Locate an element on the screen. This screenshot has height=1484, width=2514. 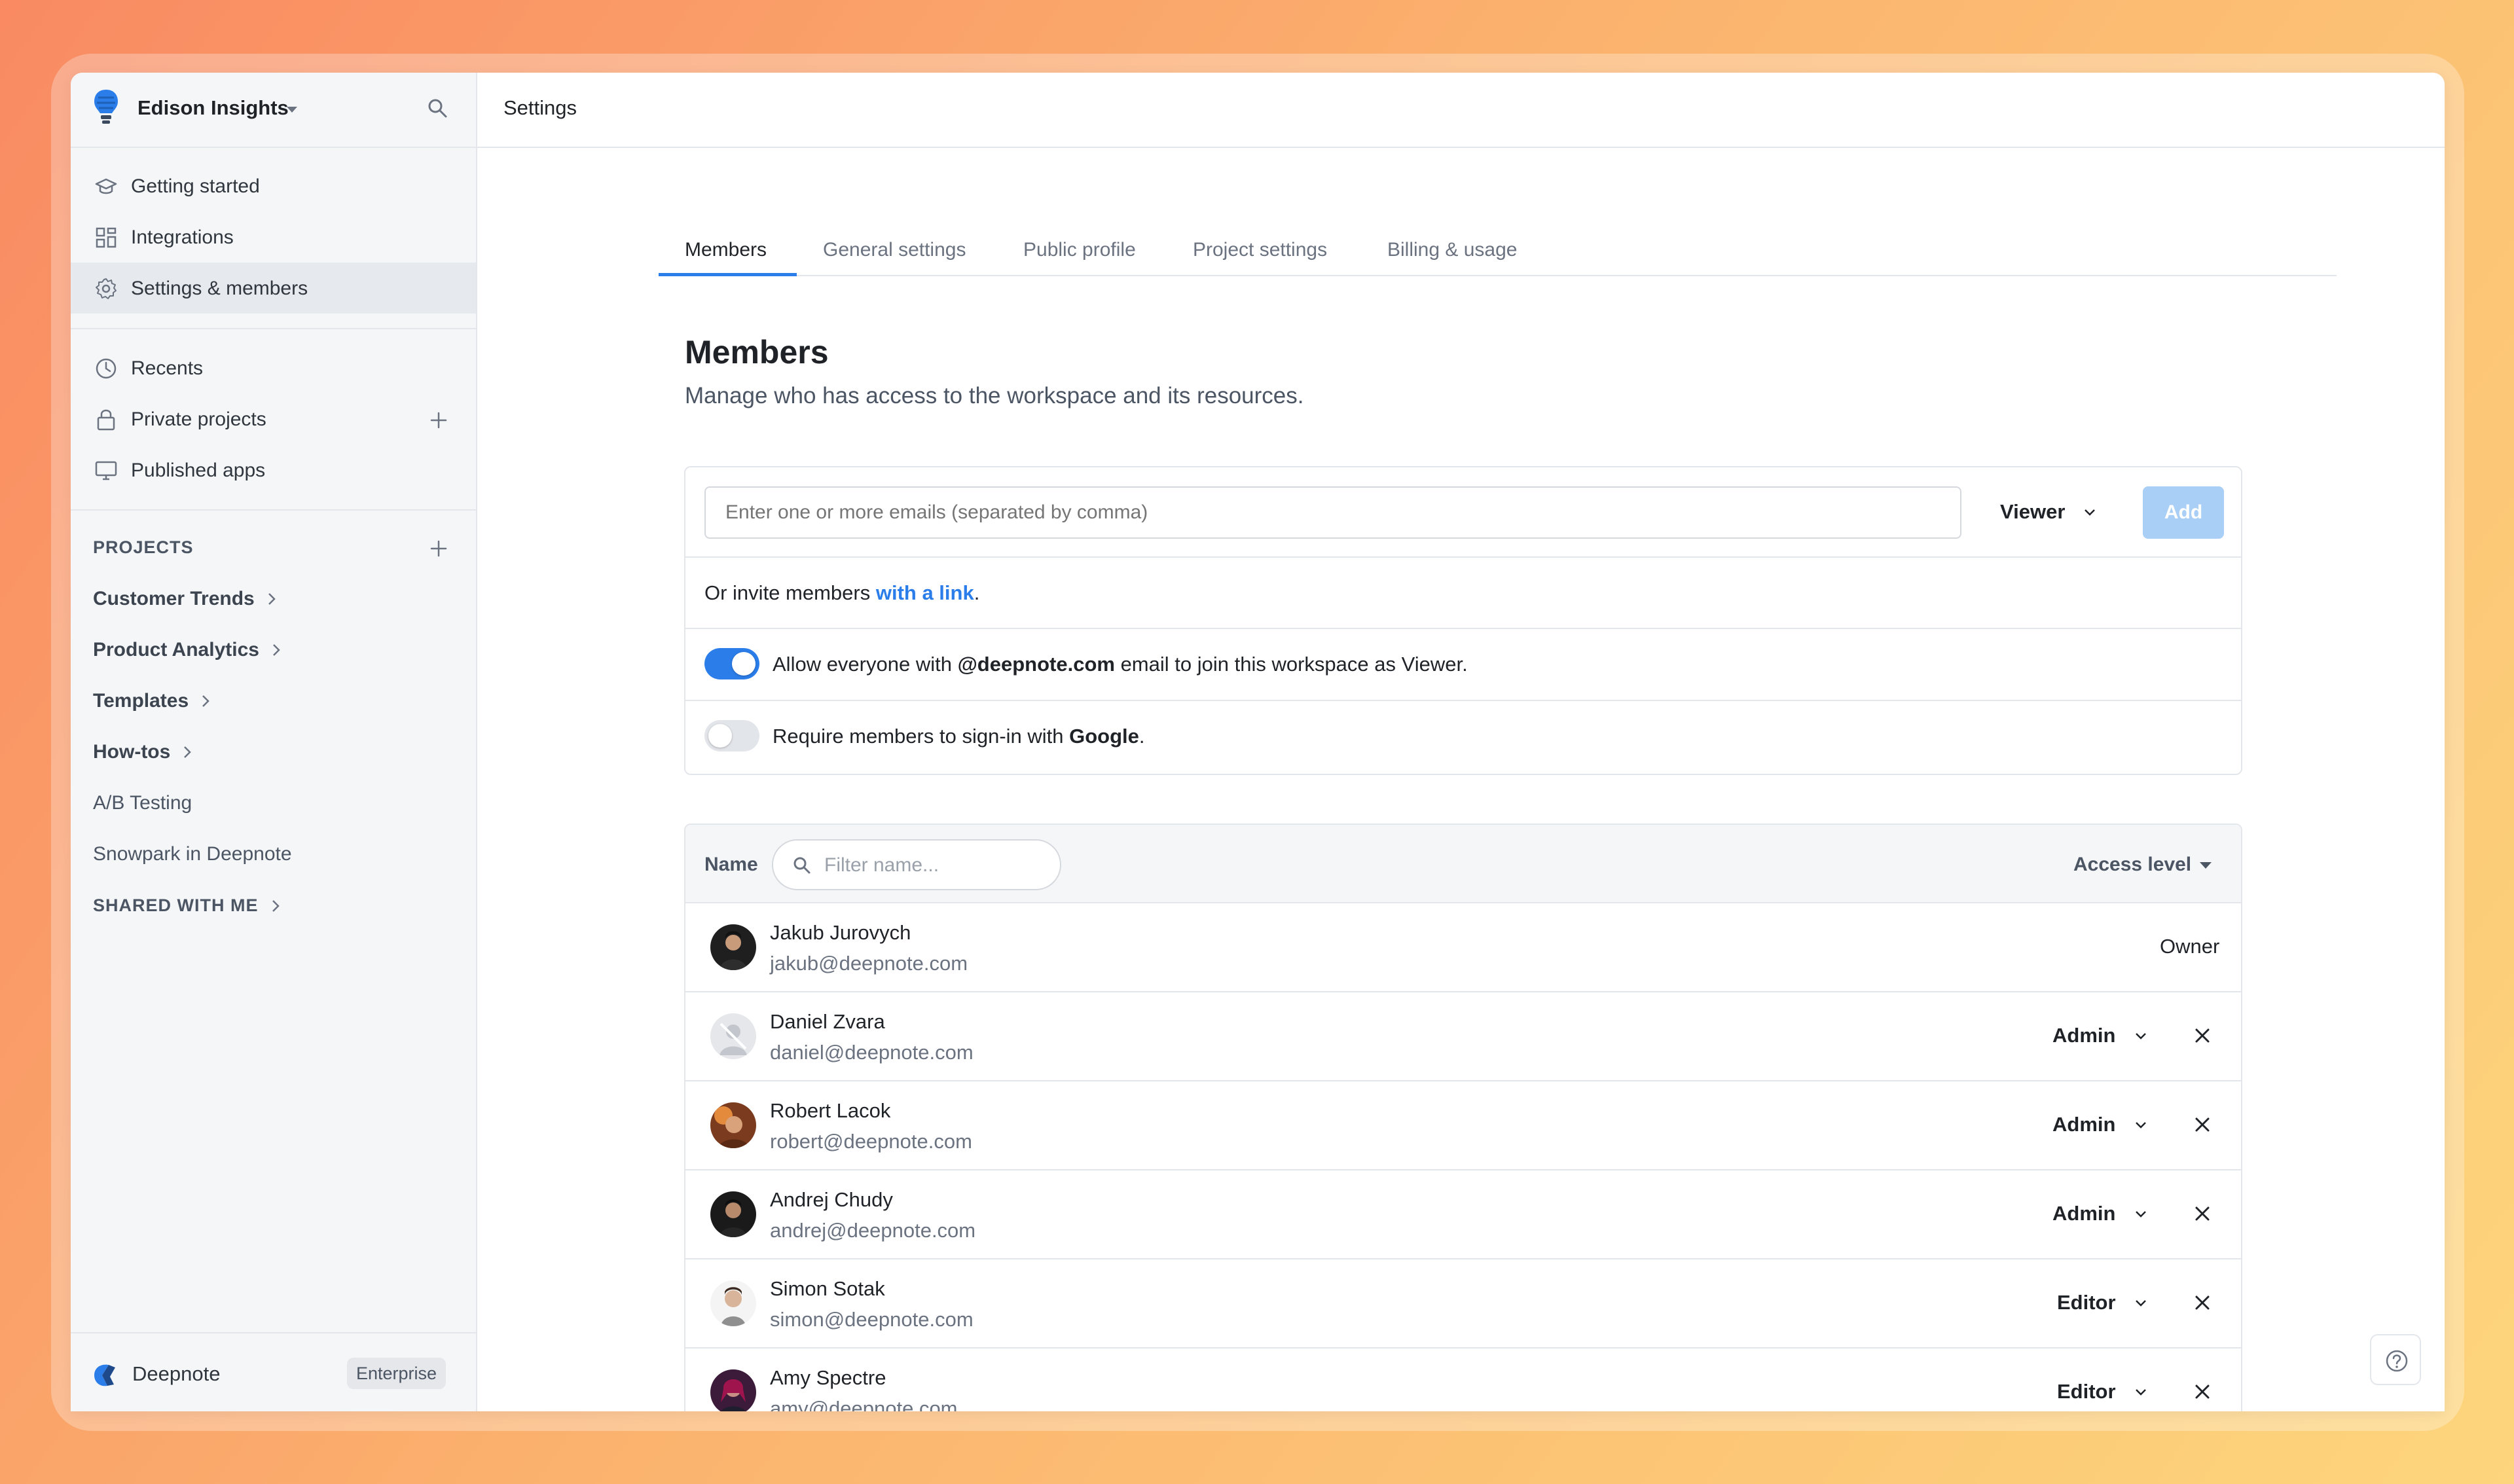
page-title: Members is located at coordinates (757, 352).